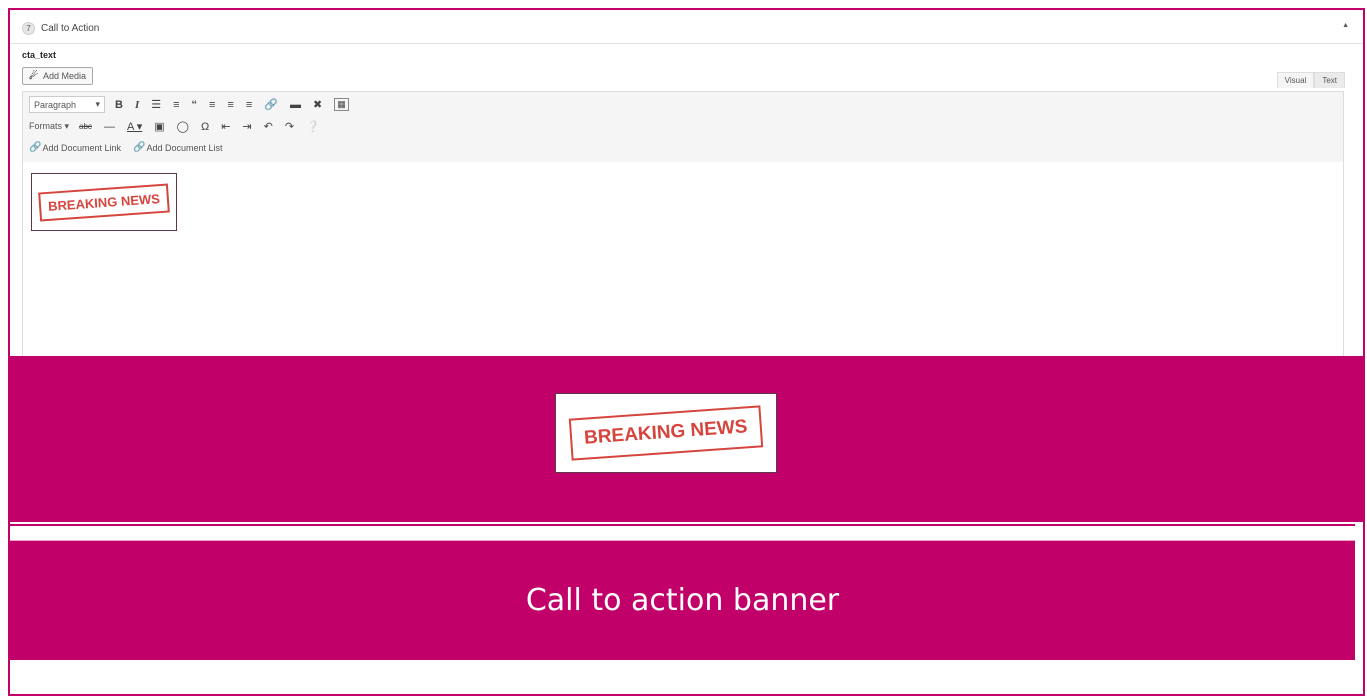 The height and width of the screenshot is (698, 1367). What do you see at coordinates (289, 126) in the screenshot?
I see `redo-icon: ↷` at bounding box center [289, 126].